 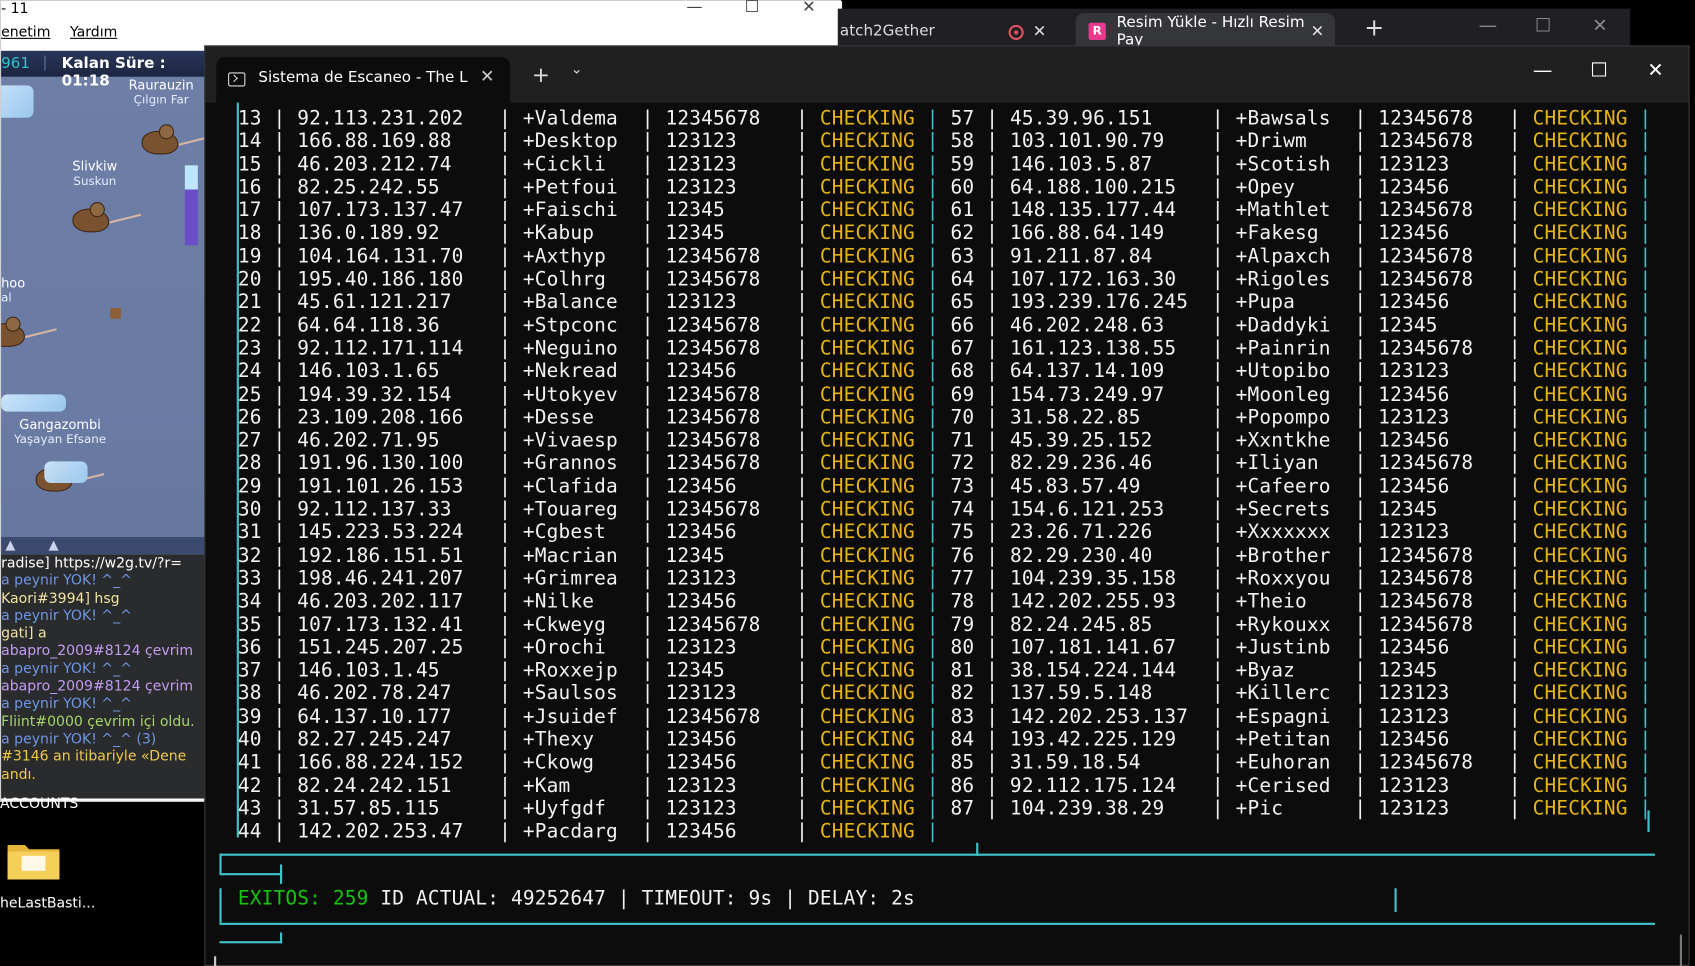 I want to click on username: +Scotish, so click(x=1283, y=164).